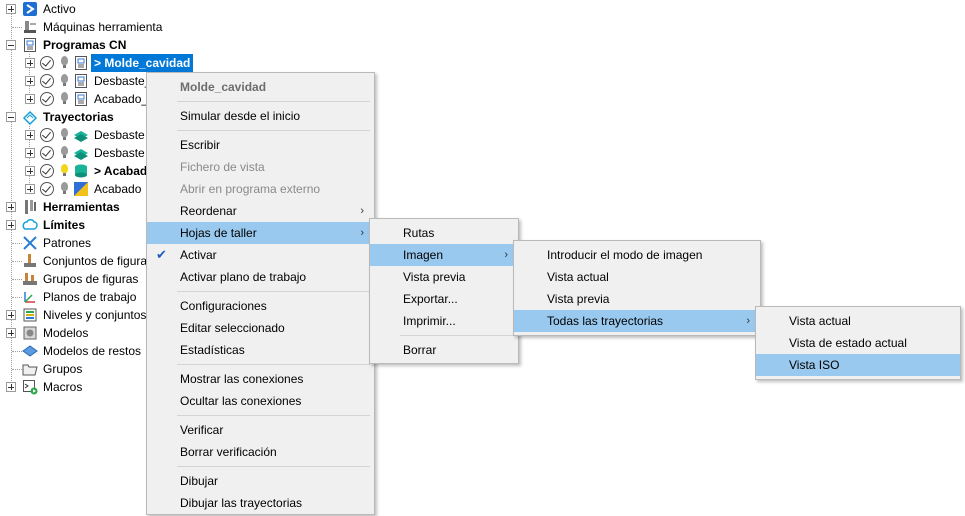 The width and height of the screenshot is (965, 516). What do you see at coordinates (85, 27) in the screenshot?
I see `tree-item-maquinas: Máquinas herramienta` at bounding box center [85, 27].